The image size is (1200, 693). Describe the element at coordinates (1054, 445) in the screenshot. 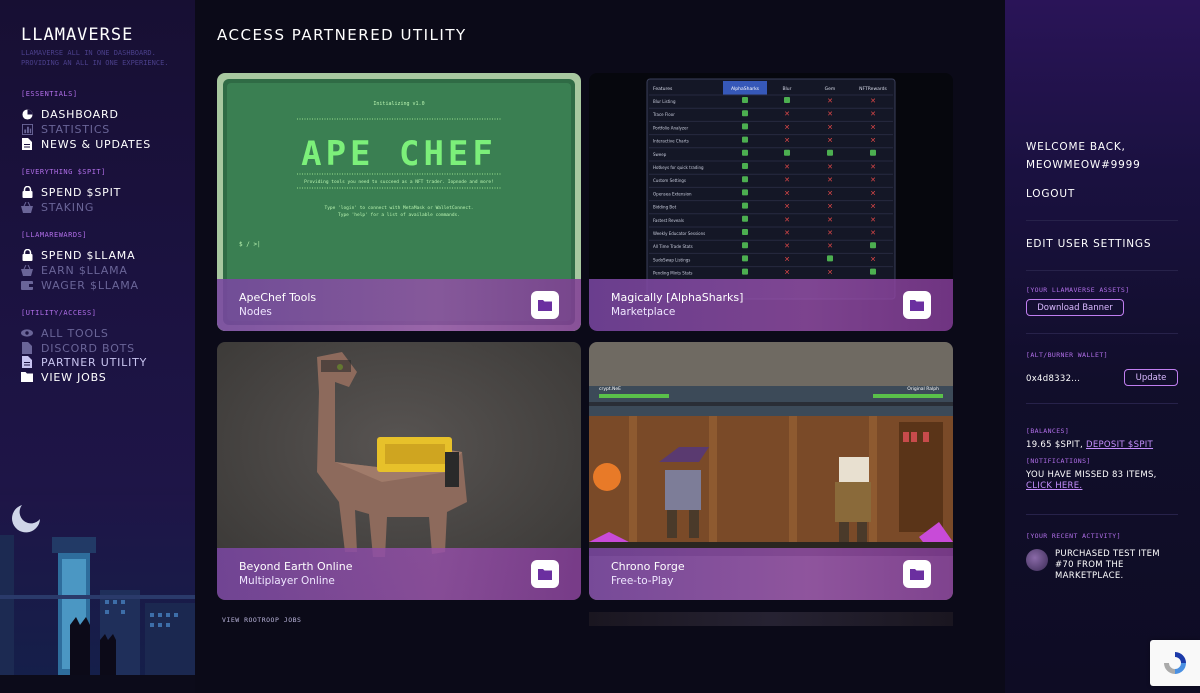

I see `balance-value: 19.65 $SPIT,` at that location.